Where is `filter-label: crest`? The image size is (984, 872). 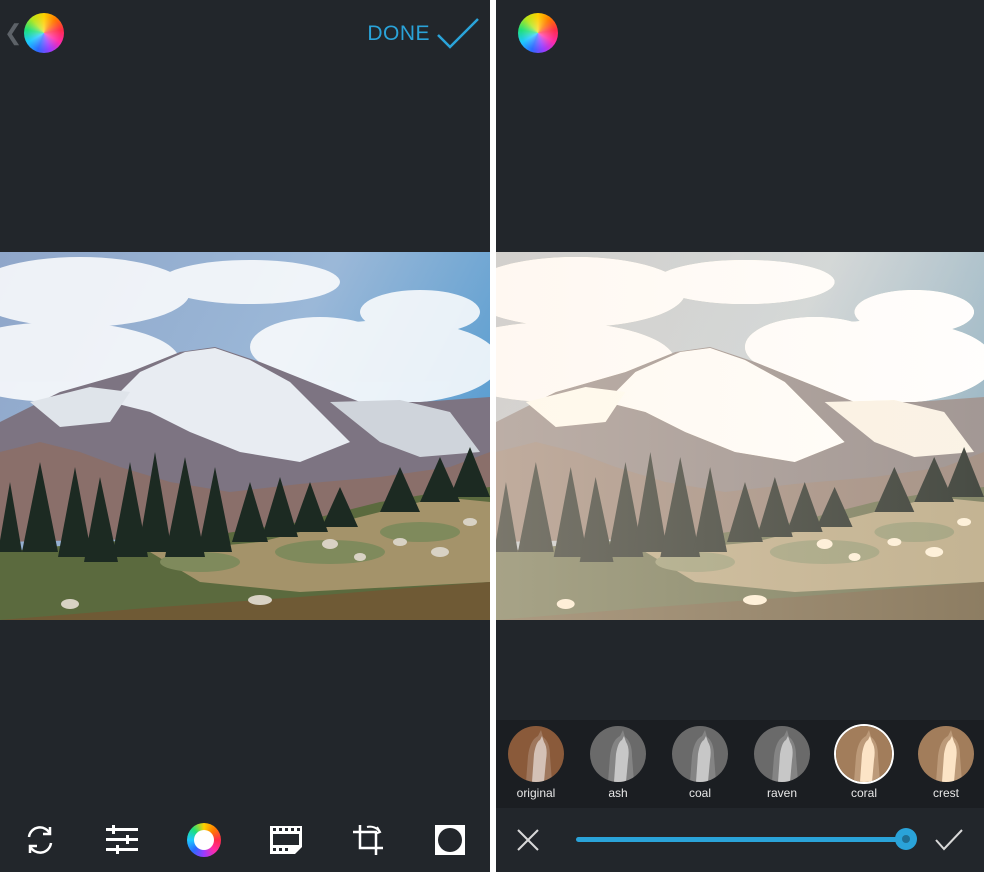 filter-label: crest is located at coordinates (945, 793).